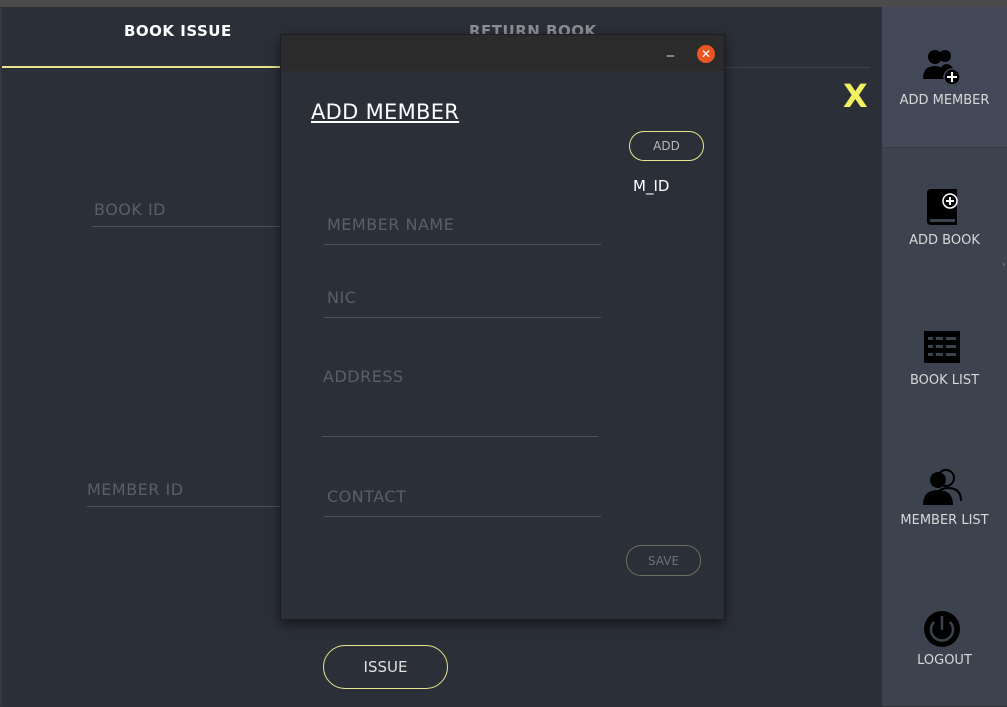 The width and height of the screenshot is (1007, 707). What do you see at coordinates (187, 226) in the screenshot?
I see `book-id-underline` at bounding box center [187, 226].